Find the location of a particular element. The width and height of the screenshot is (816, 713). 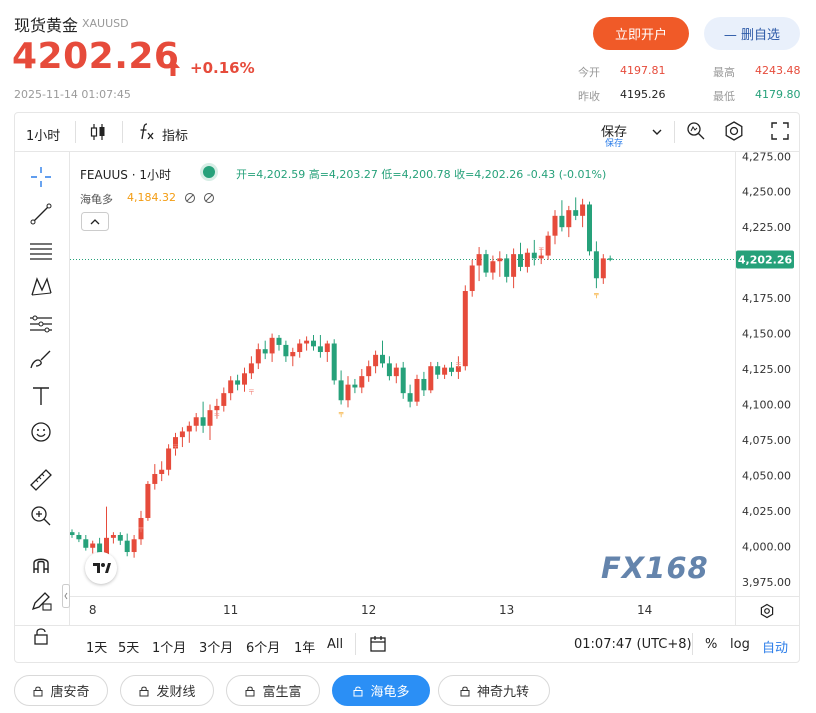

x-tick-label: 11 is located at coordinates (230, 610).